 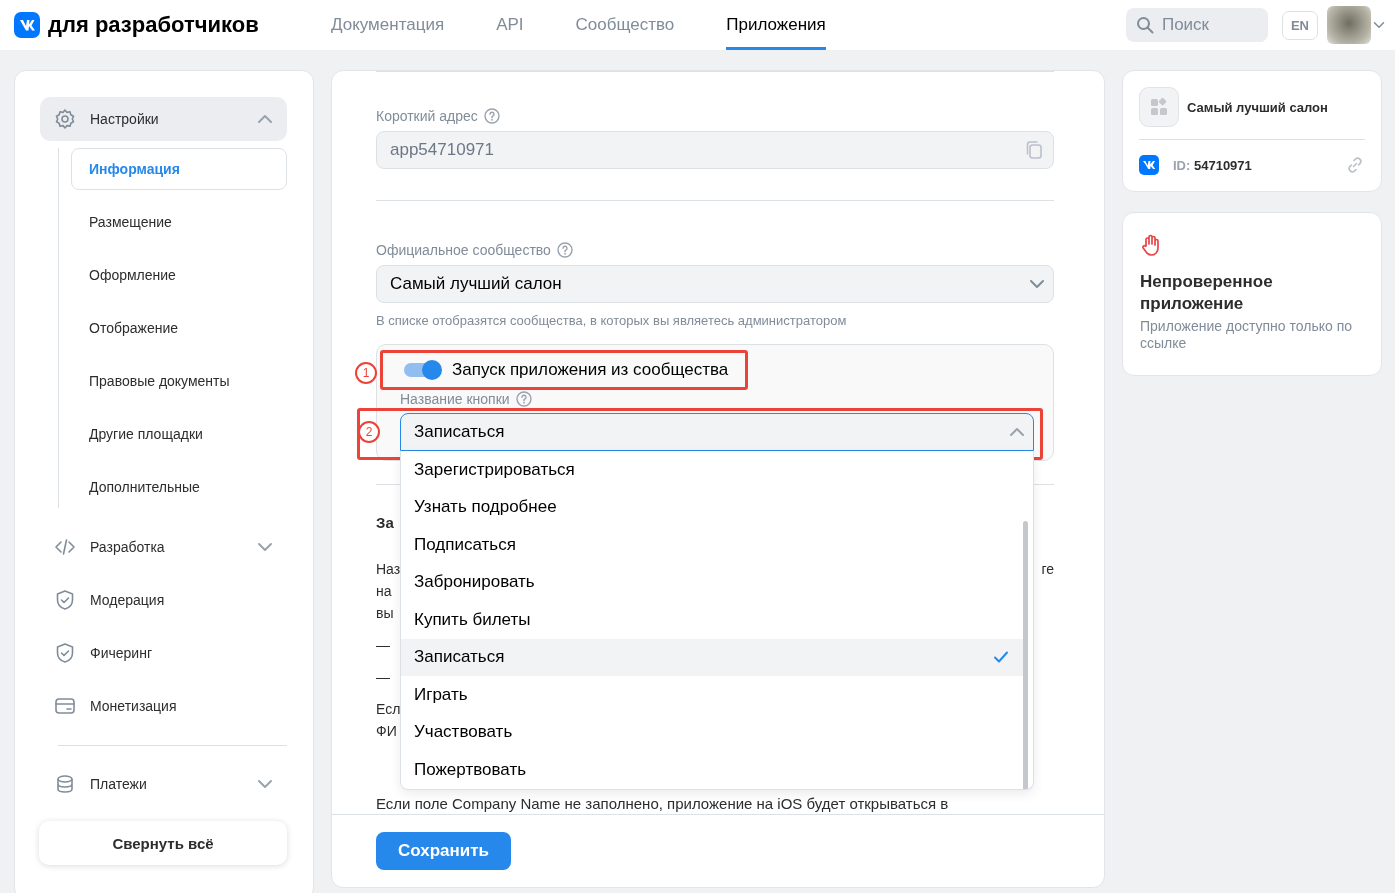 I want to click on hand-icon, so click(x=1151, y=245).